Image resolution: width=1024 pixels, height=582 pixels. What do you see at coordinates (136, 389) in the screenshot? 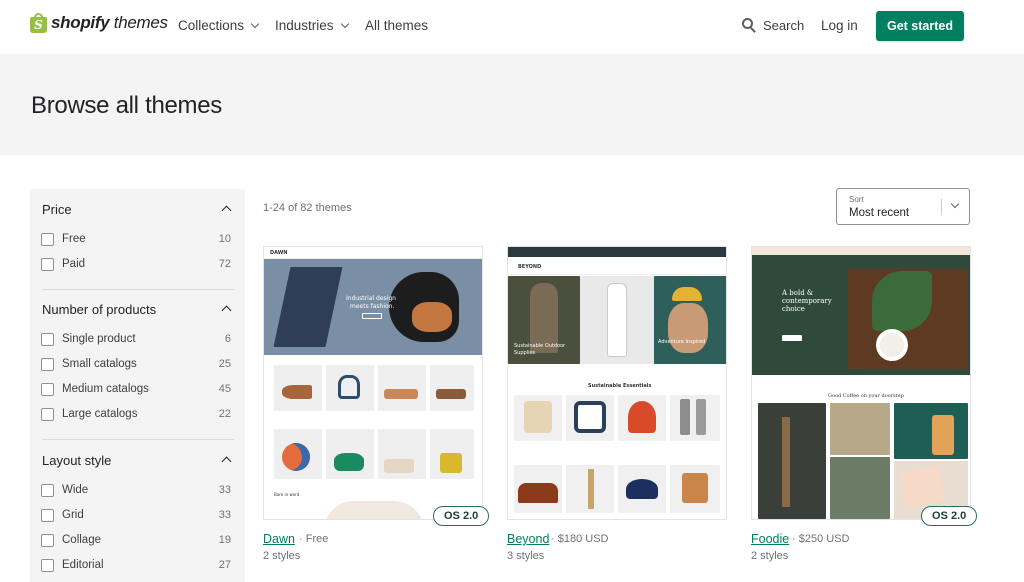
I see `filter-option-medium-catalogs: Medium catalogs 45` at bounding box center [136, 389].